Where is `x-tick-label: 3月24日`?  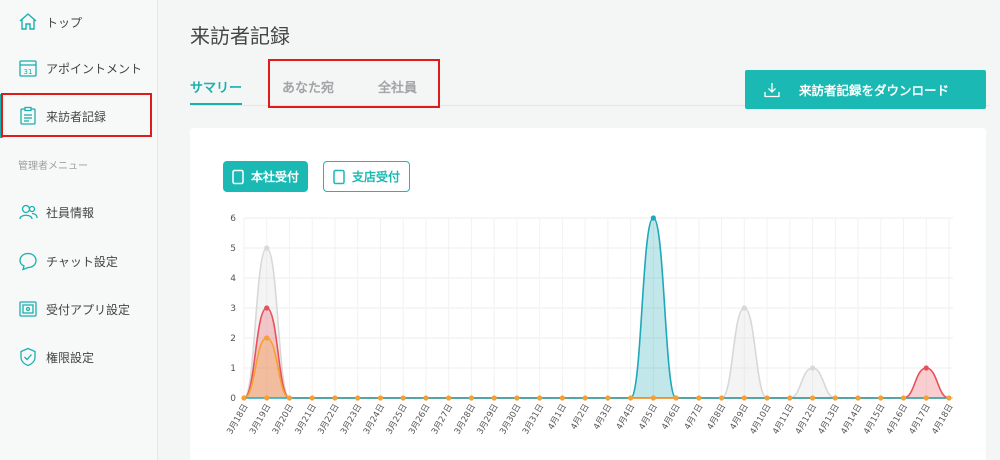 x-tick-label: 3月24日 is located at coordinates (374, 420).